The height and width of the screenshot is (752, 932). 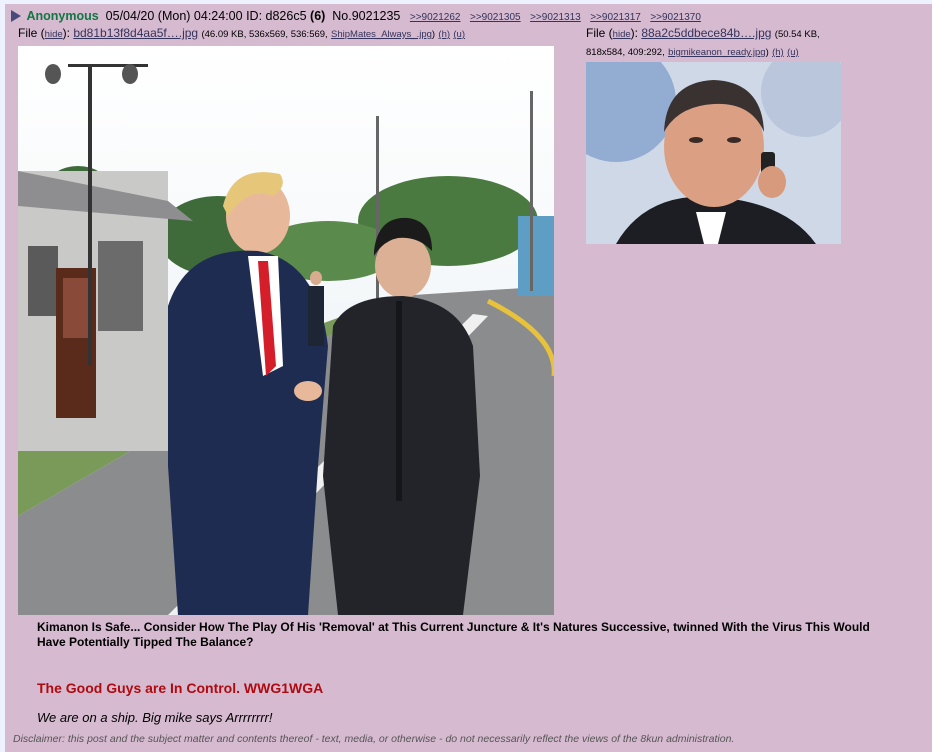 I want to click on file2-h-link: (h), so click(x=778, y=52).